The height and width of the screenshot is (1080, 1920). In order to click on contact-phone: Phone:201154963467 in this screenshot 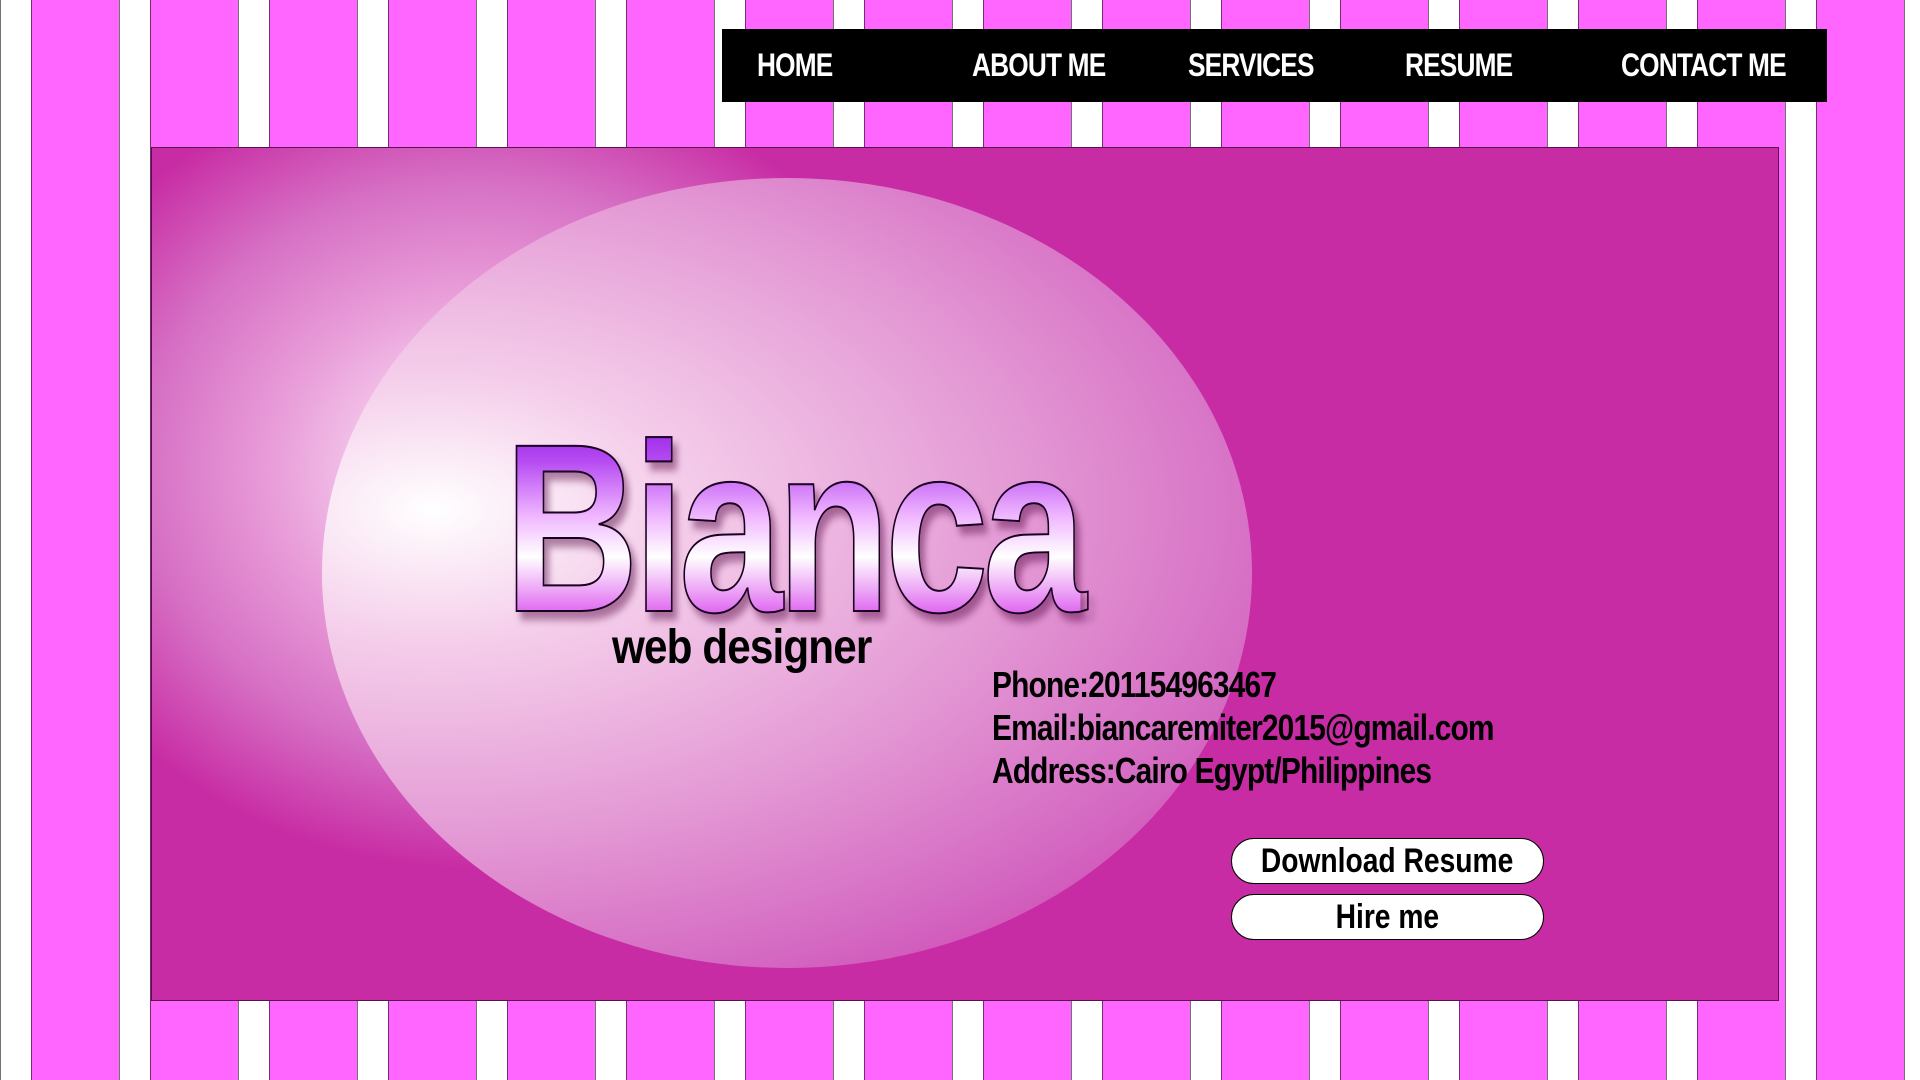, I will do `click(1134, 684)`.